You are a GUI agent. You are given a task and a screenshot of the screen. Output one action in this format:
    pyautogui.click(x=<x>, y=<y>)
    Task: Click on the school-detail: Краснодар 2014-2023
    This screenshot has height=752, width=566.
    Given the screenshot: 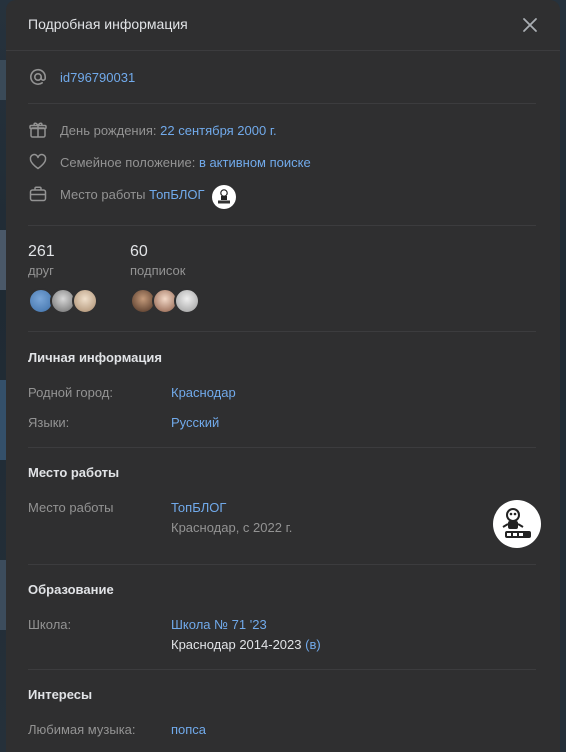 What is the action you would take?
    pyautogui.click(x=236, y=644)
    